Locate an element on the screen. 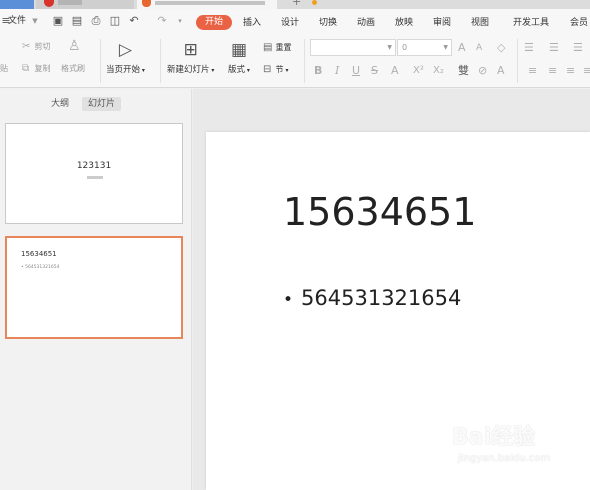  quick-access-more-icon: ▾ is located at coordinates (180, 21).